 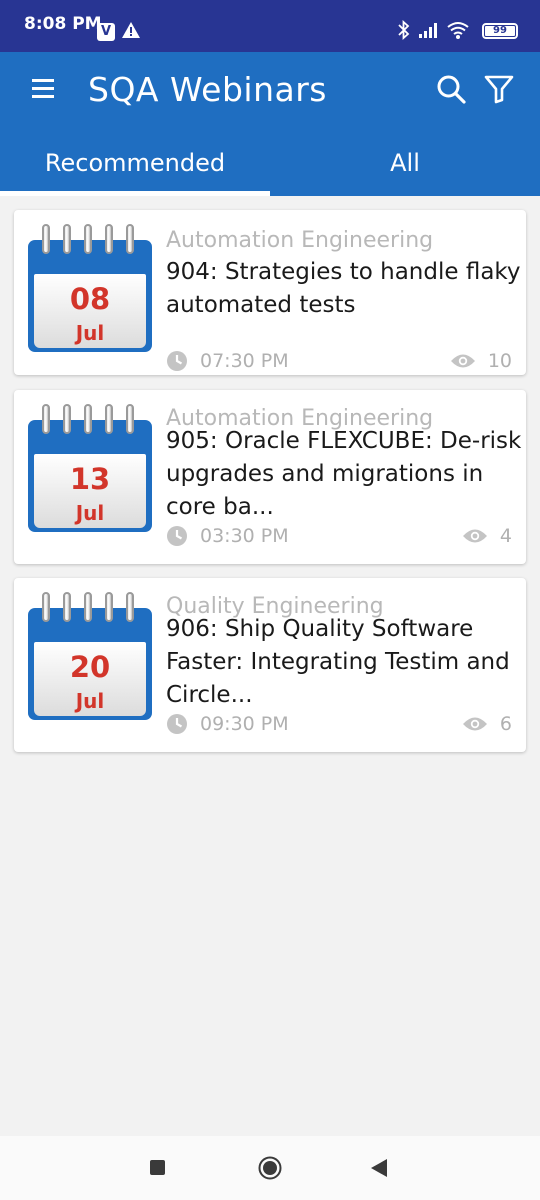 I want to click on webinar-views: 6, so click(x=481, y=725).